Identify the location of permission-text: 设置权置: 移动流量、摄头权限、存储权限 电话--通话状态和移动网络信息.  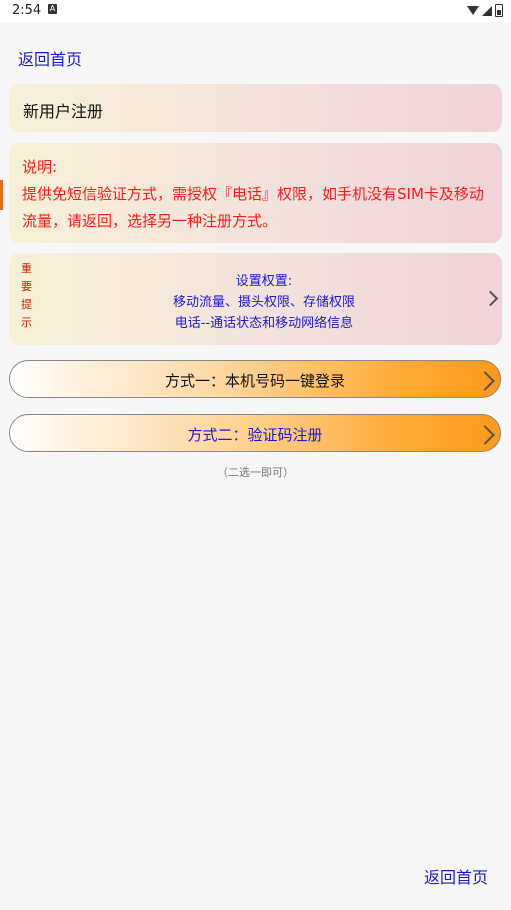
(264, 302).